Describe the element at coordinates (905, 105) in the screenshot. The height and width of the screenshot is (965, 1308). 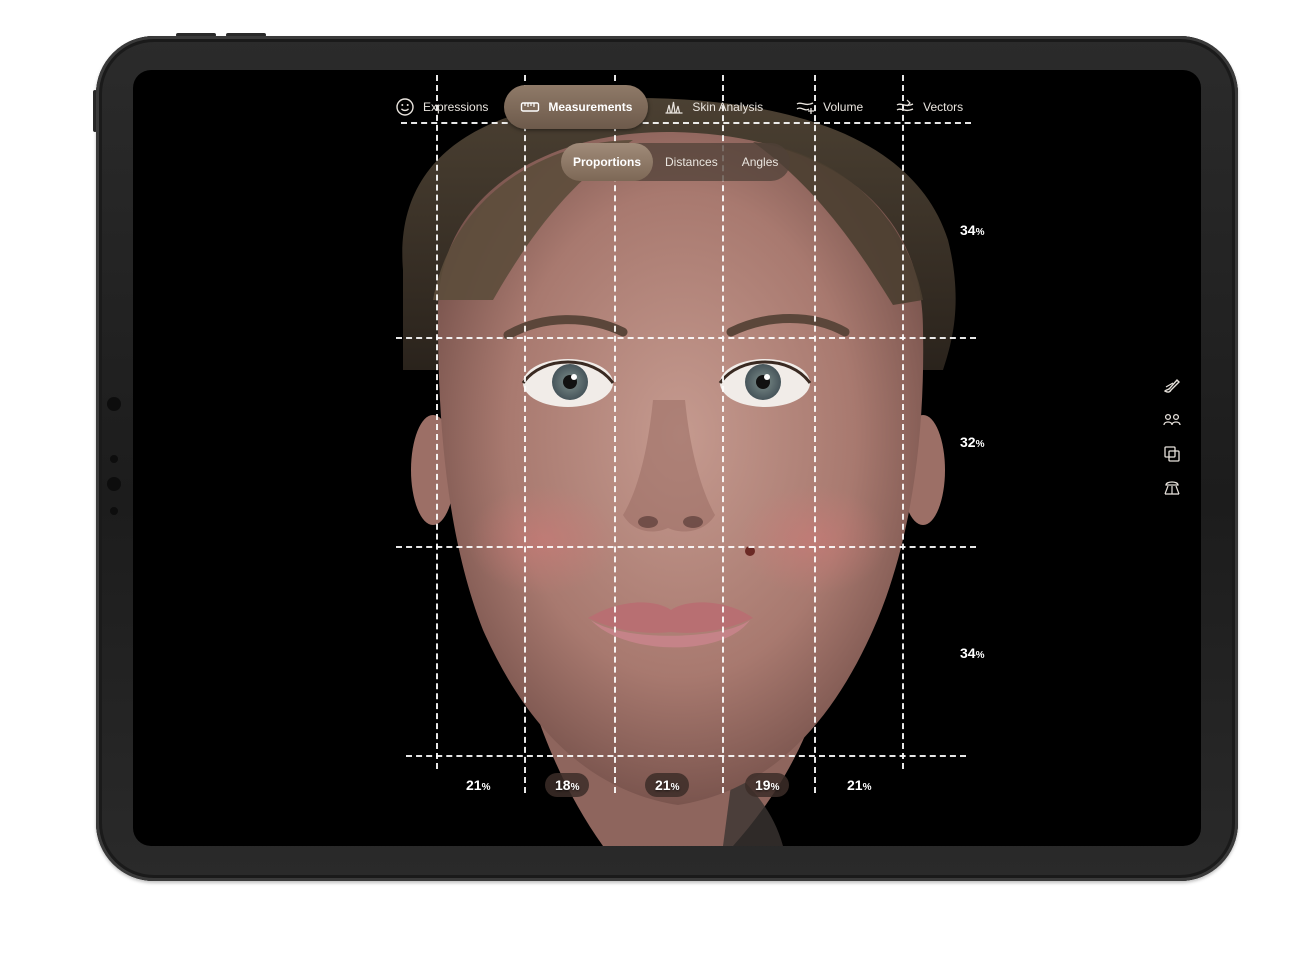
I see `vectors-icon` at that location.